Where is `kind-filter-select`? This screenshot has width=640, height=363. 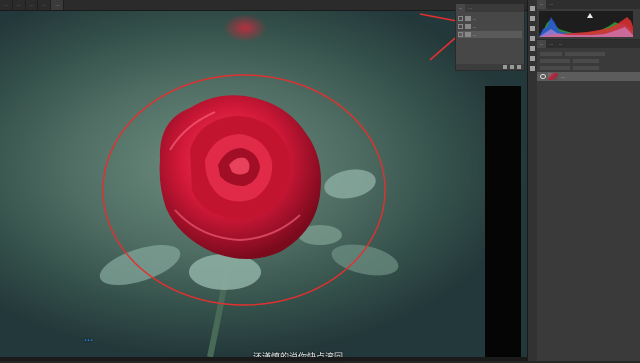
kind-filter-select is located at coordinates (551, 53).